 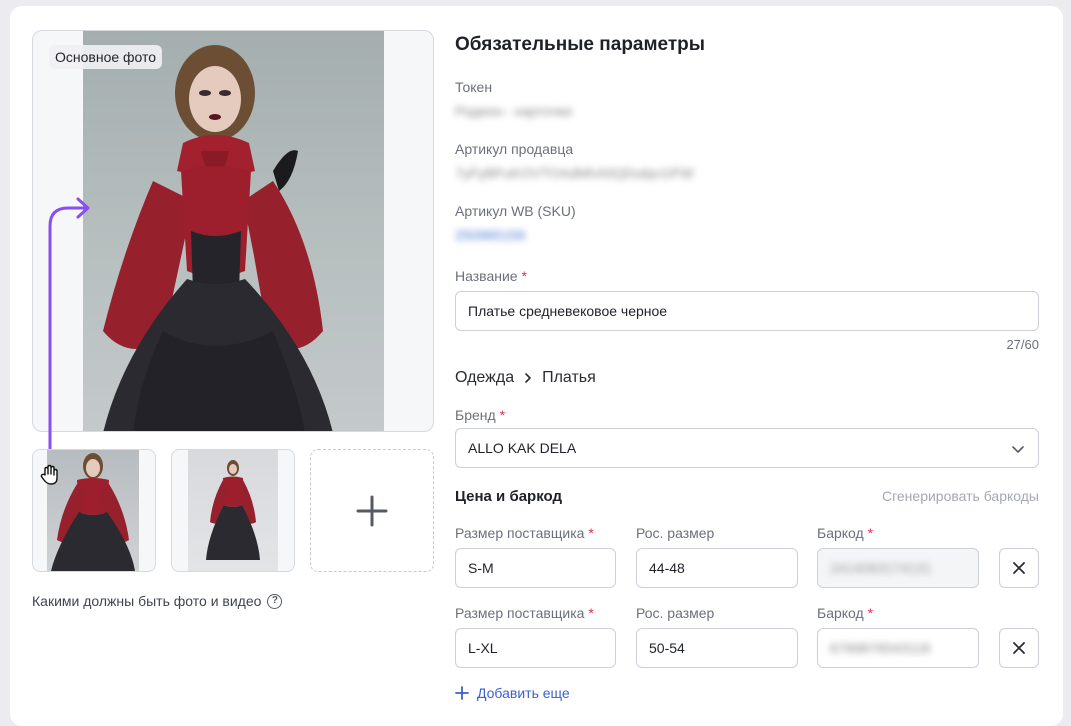 I want to click on name-input: Платье средневековое черное, so click(x=747, y=311).